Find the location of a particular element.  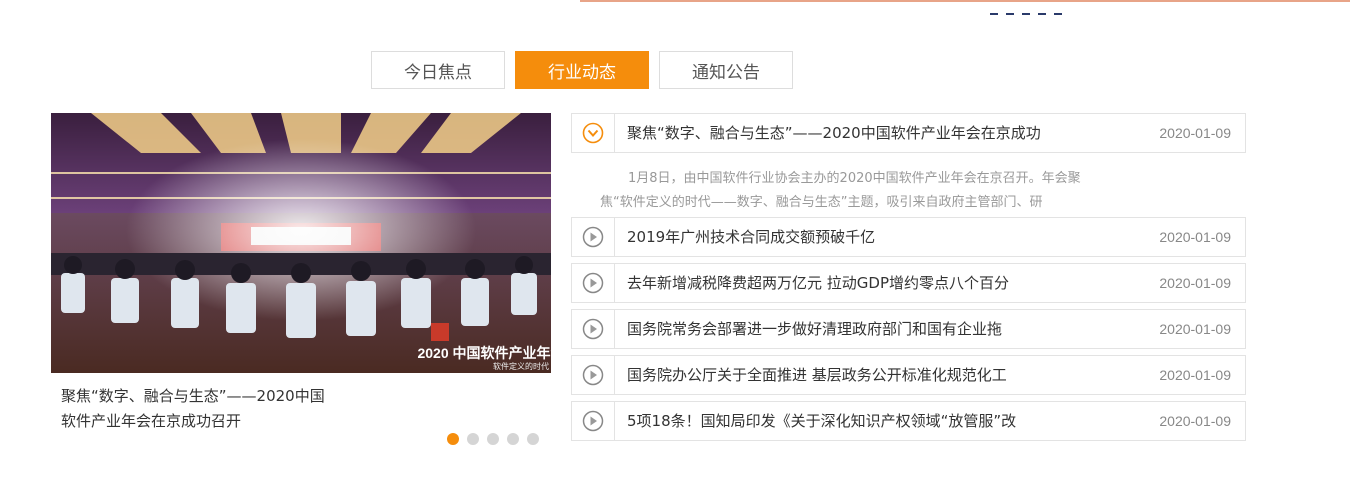

top-accent-line is located at coordinates (965, 1).